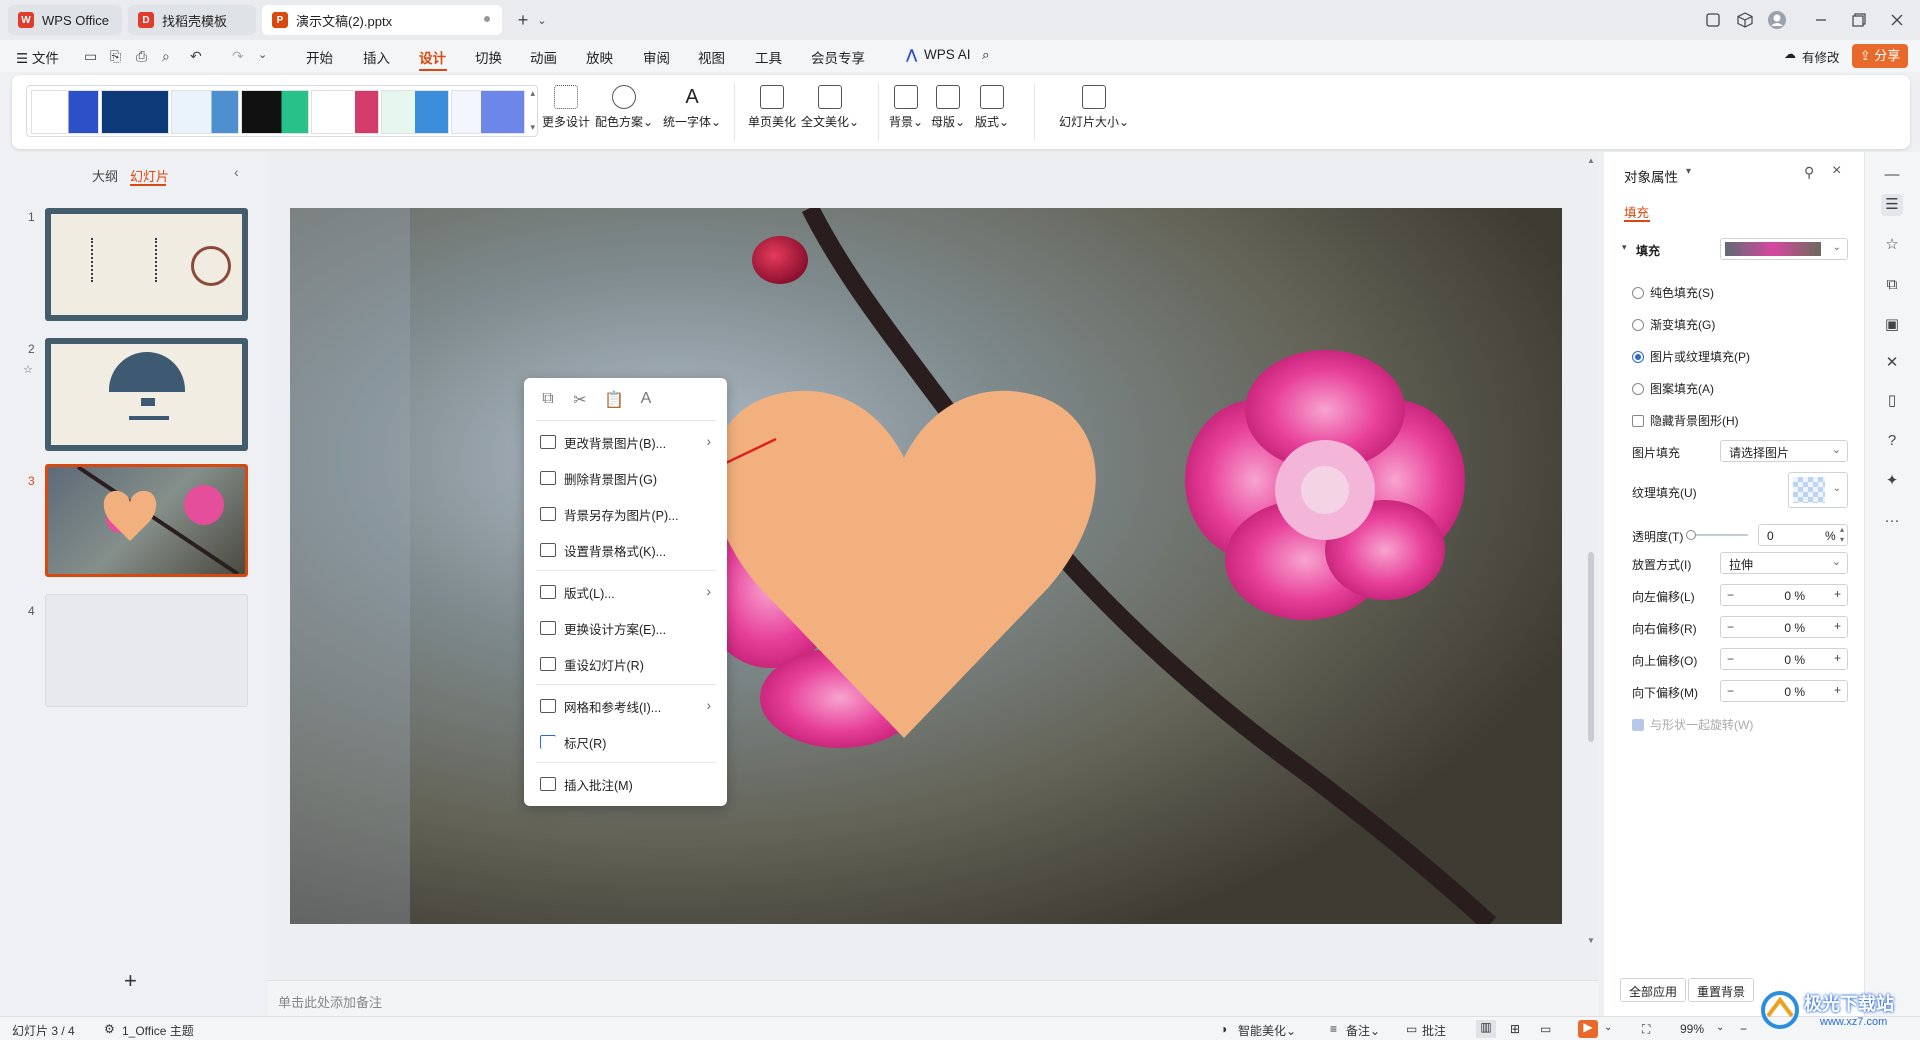 Image resolution: width=1920 pixels, height=1040 pixels. What do you see at coordinates (933, 998) in the screenshot?
I see `notes-area: 单击此处添加备注` at bounding box center [933, 998].